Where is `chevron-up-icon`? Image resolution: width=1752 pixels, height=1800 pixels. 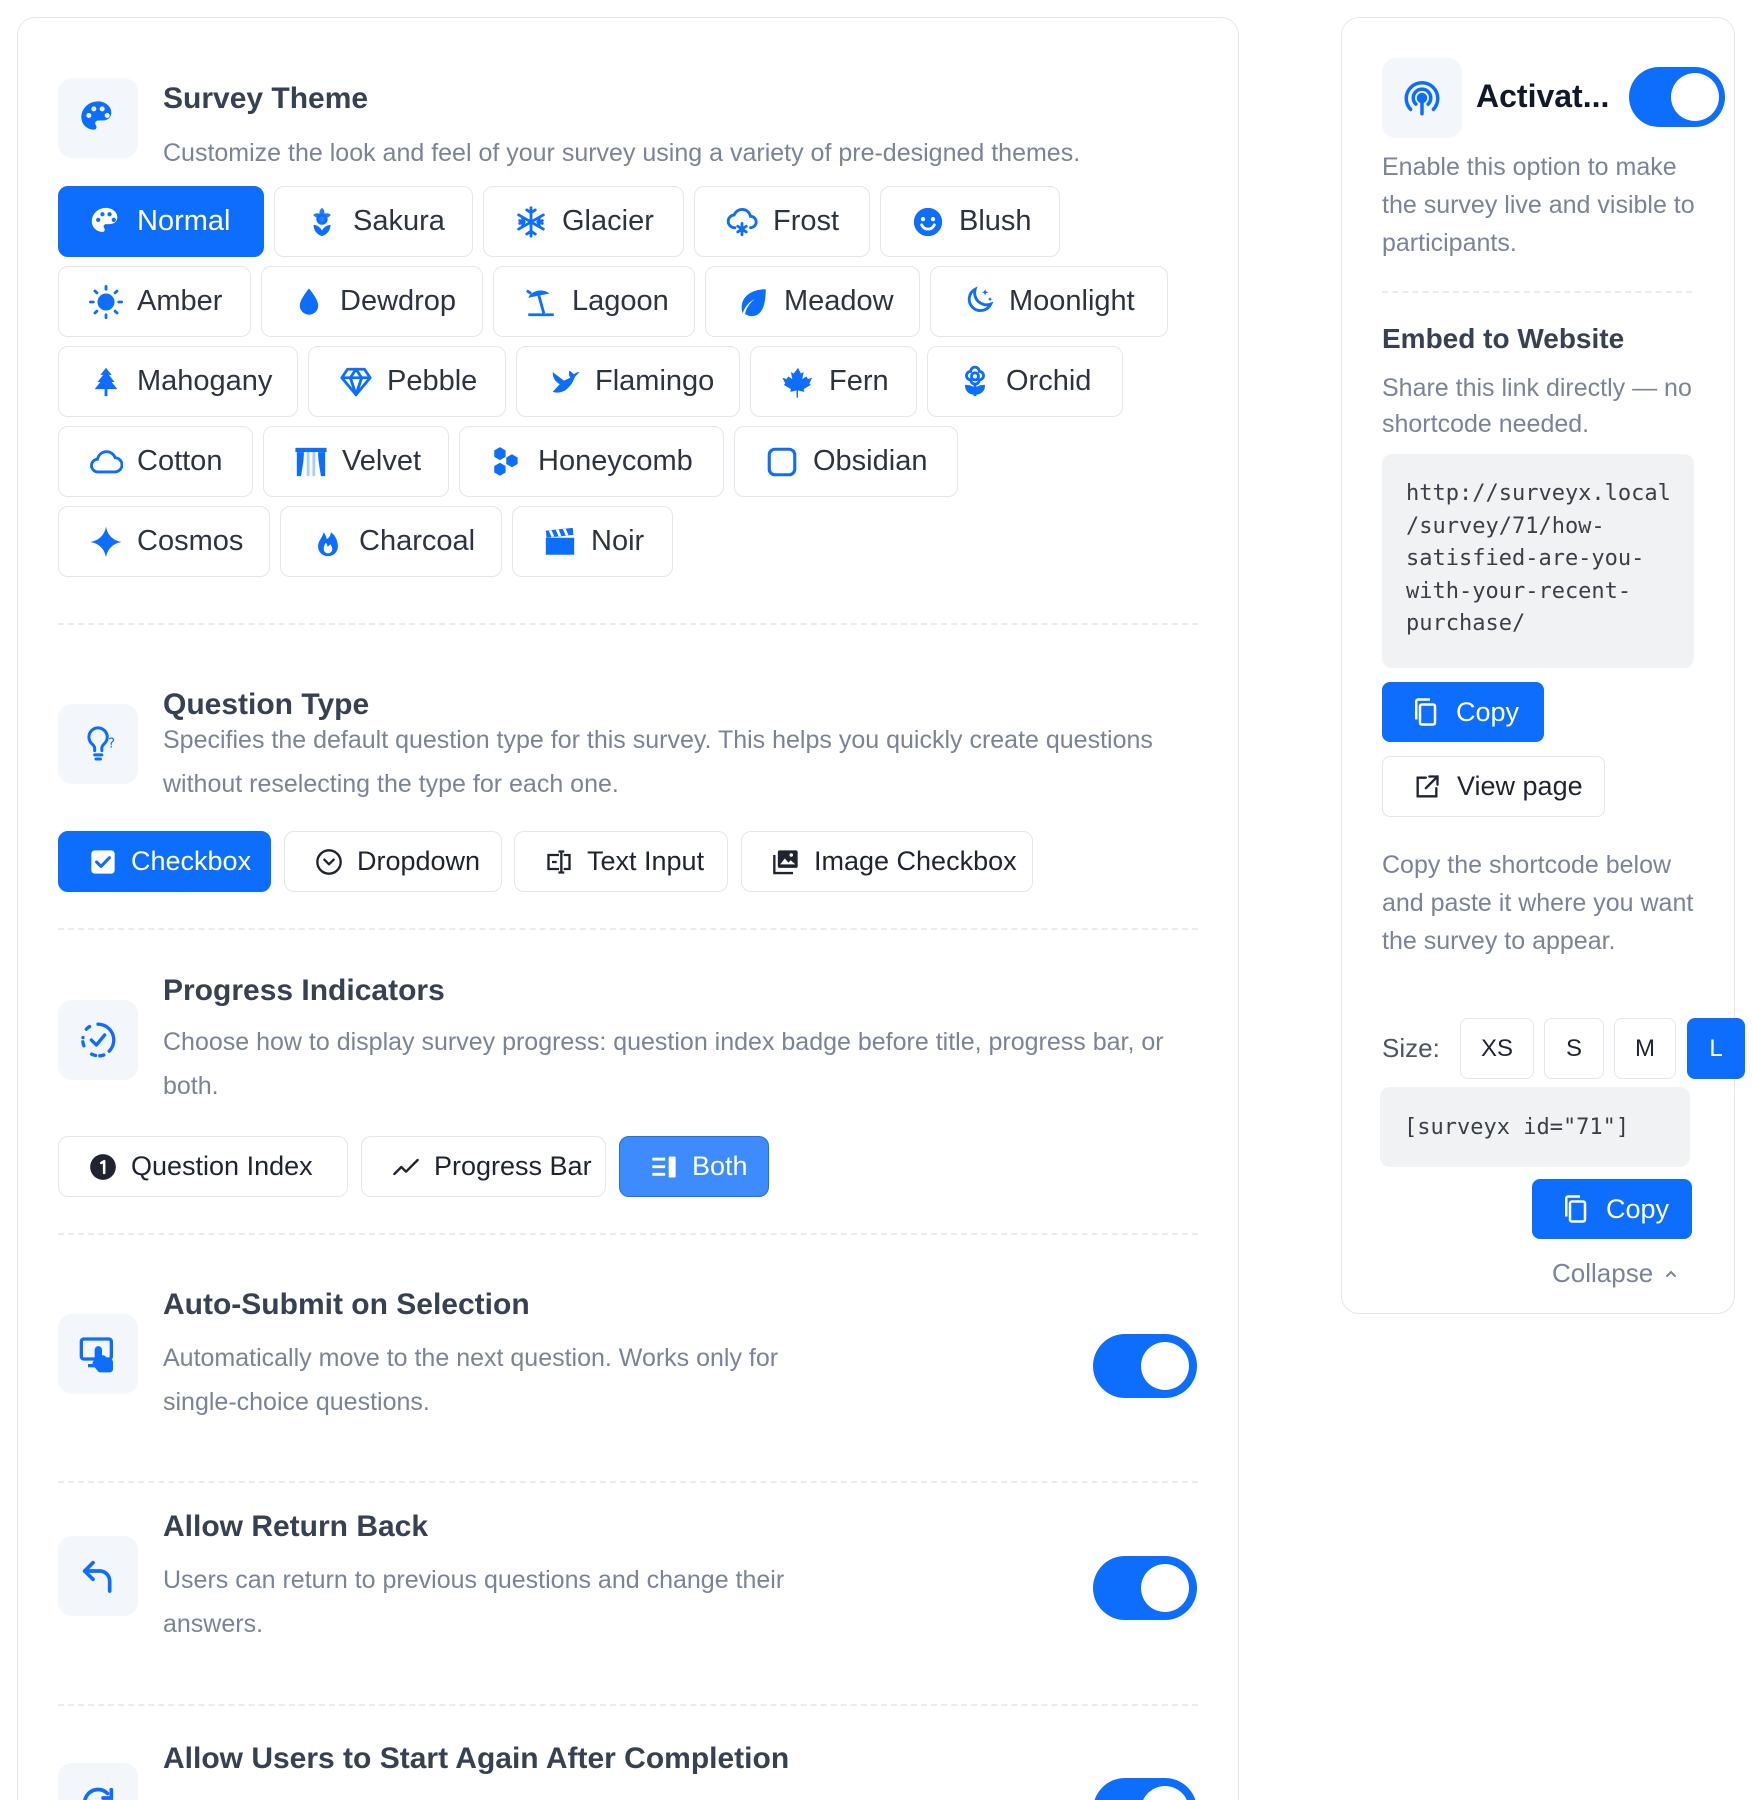
chevron-up-icon is located at coordinates (1671, 1273).